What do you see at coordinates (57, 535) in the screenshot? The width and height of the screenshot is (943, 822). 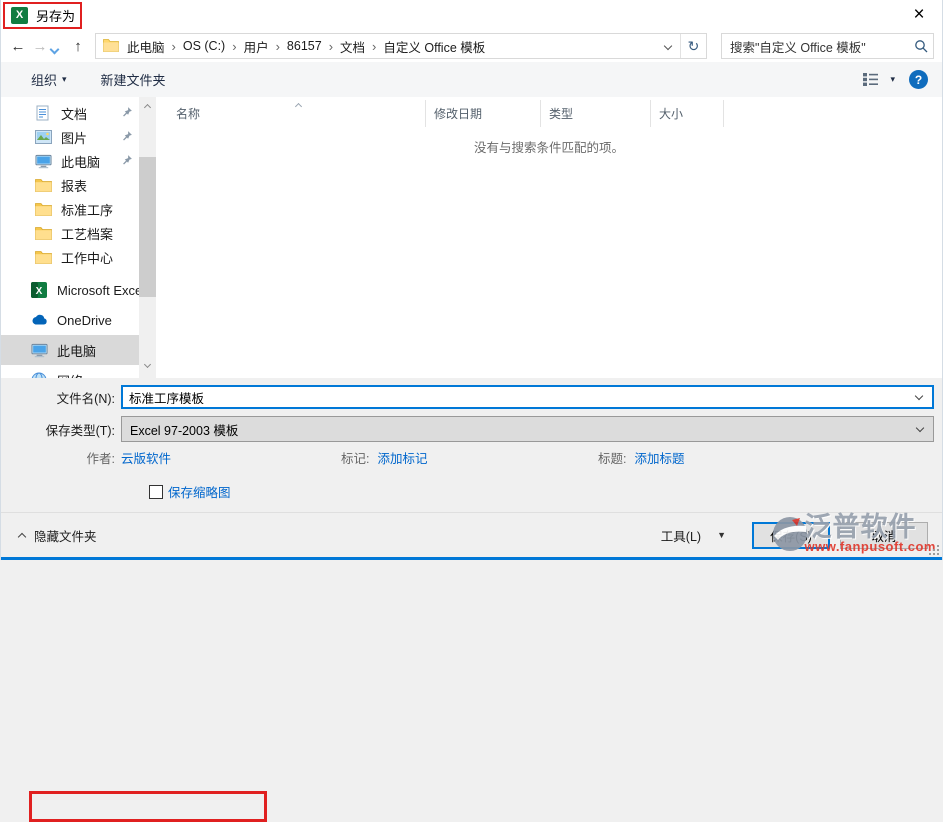 I see `hide-folders-button: 隐藏文件夹` at bounding box center [57, 535].